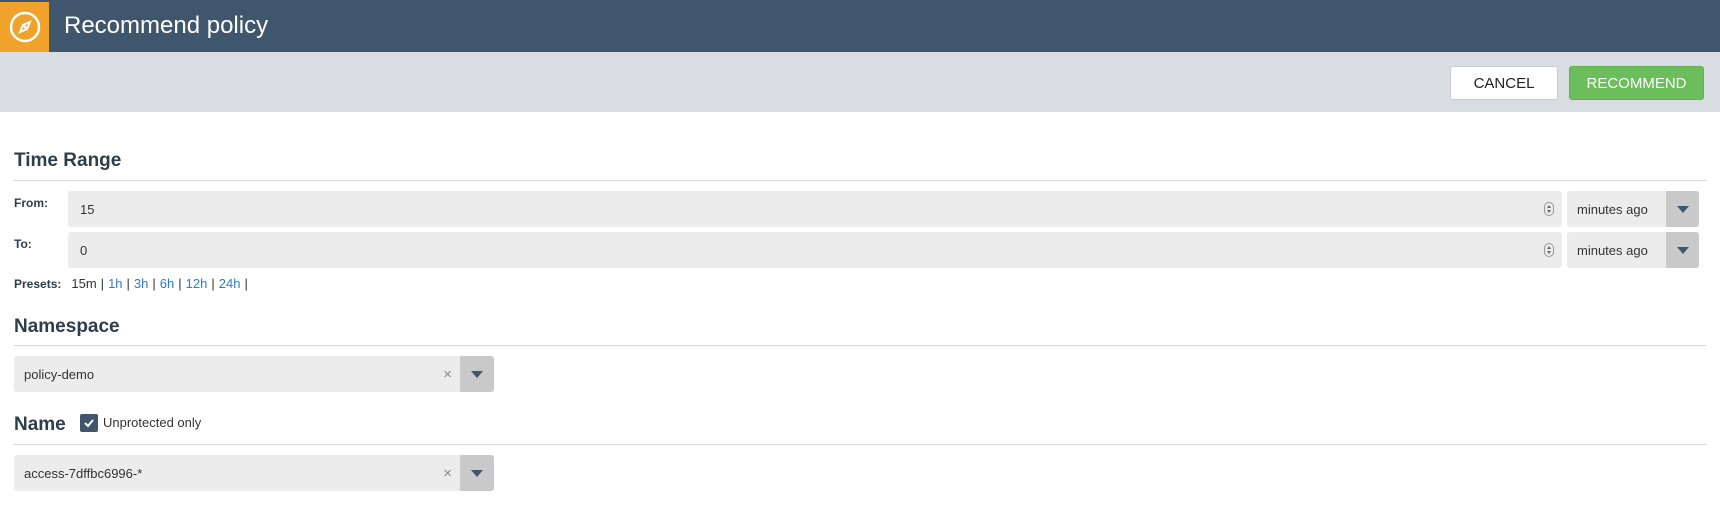  I want to click on page-title: Recommend policy, so click(166, 25).